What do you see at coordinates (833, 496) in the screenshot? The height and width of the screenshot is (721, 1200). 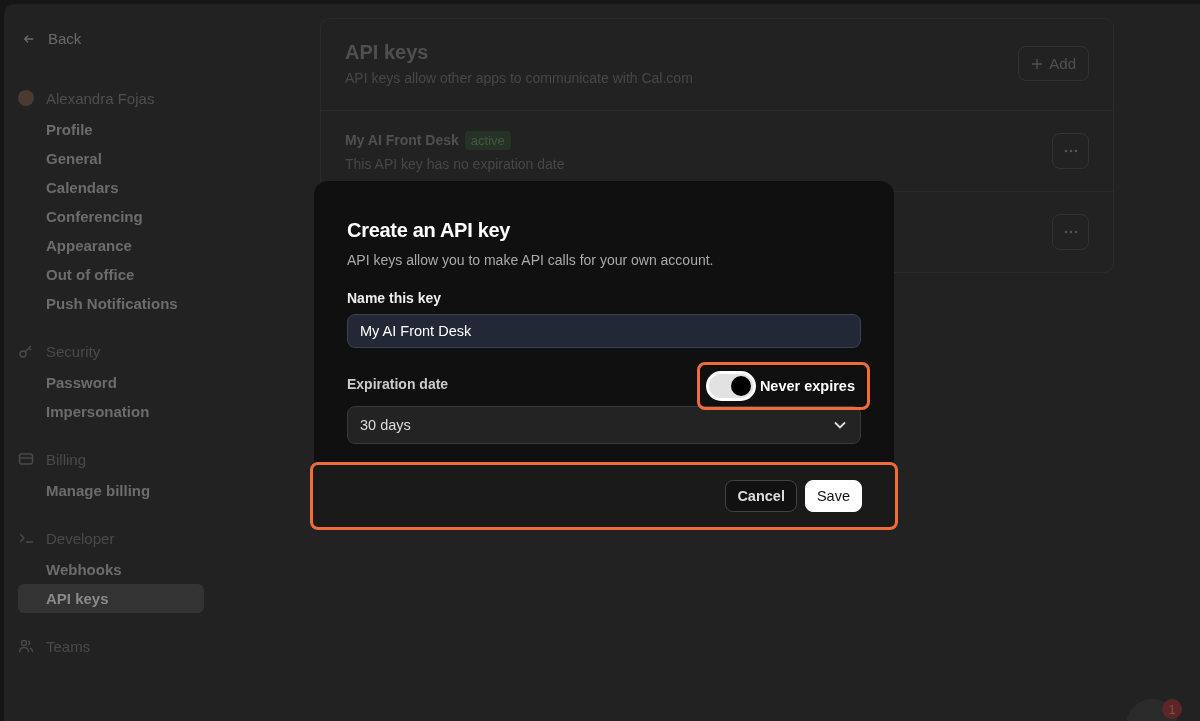 I see `save-button: Save` at bounding box center [833, 496].